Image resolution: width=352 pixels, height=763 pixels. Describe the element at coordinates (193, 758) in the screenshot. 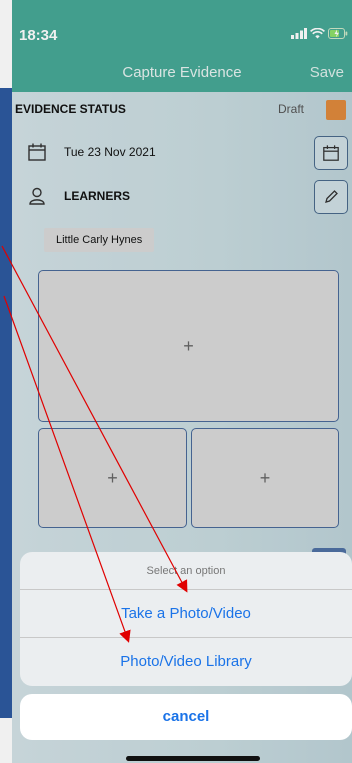

I see `home-indicator` at that location.